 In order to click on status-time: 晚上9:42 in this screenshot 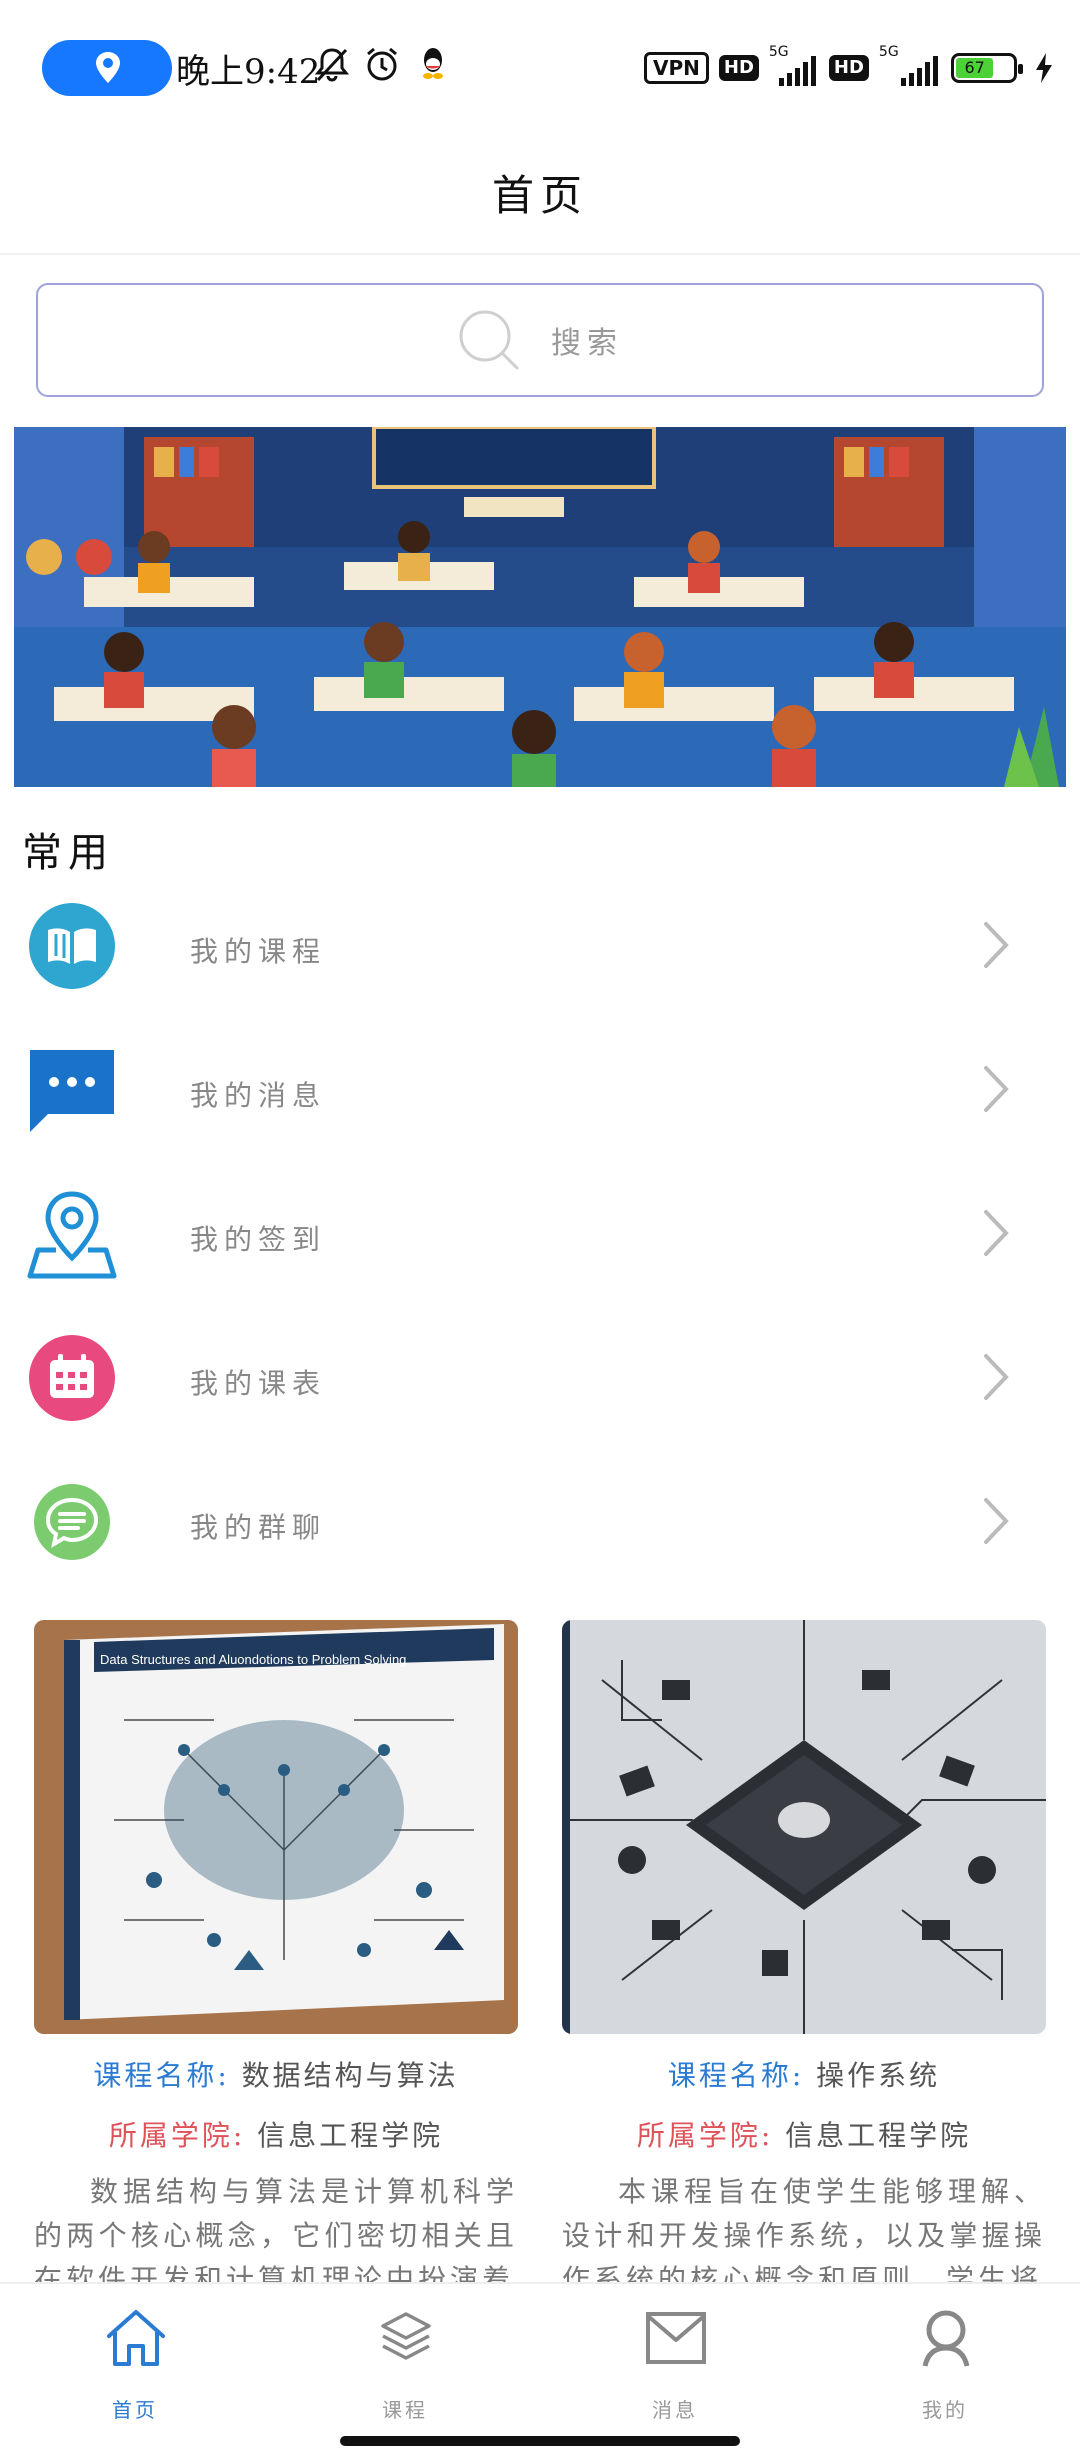, I will do `click(248, 72)`.